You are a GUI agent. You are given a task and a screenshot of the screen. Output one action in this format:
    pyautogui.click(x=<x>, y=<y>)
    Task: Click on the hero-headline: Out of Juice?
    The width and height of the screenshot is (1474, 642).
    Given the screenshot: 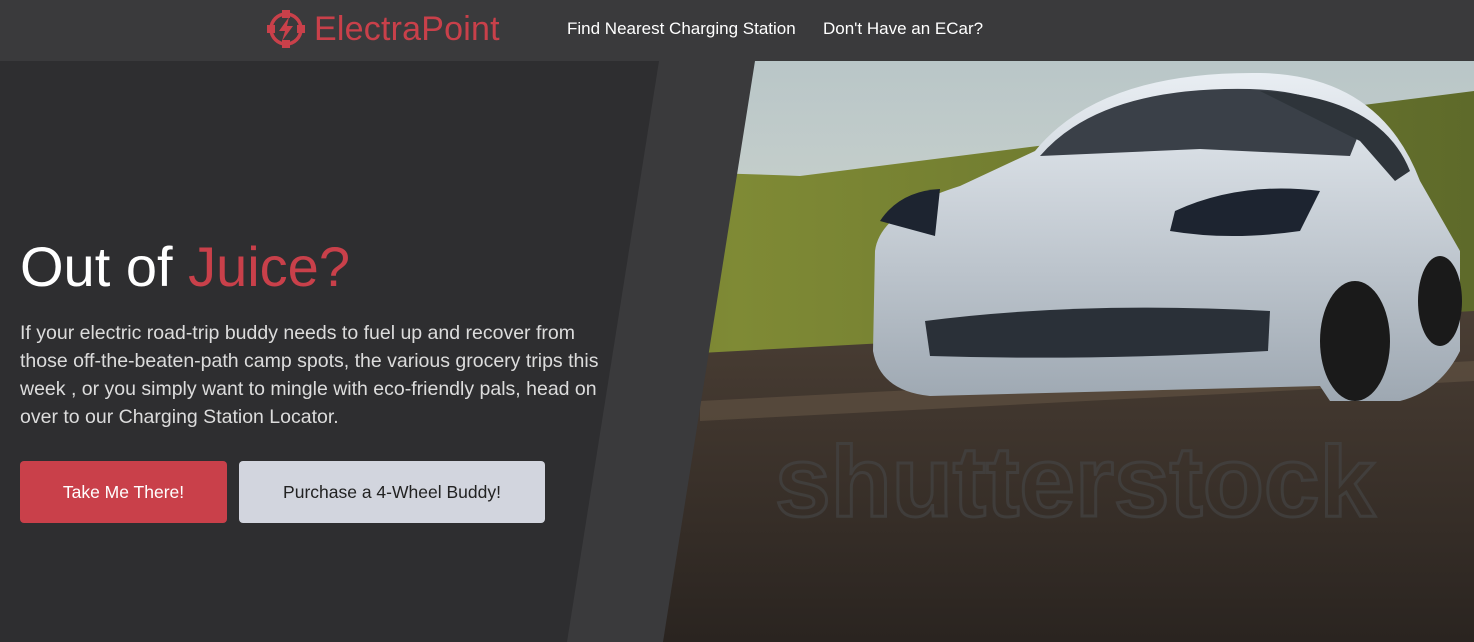 What is the action you would take?
    pyautogui.click(x=185, y=267)
    